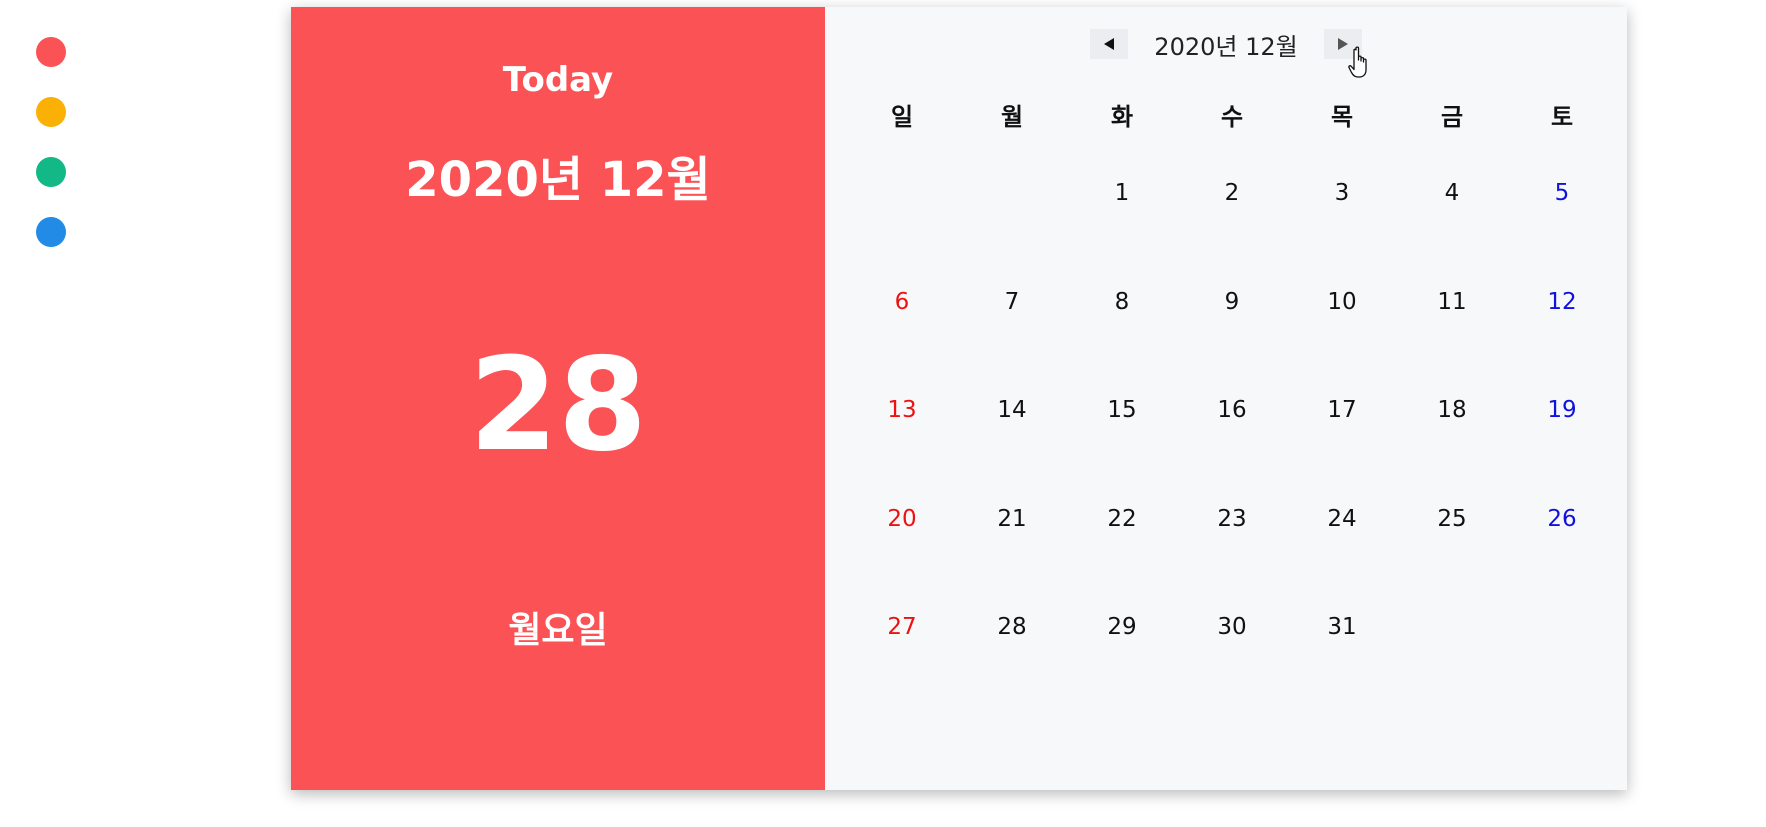  Describe the element at coordinates (902, 519) in the screenshot. I see `day-cell: 20` at that location.